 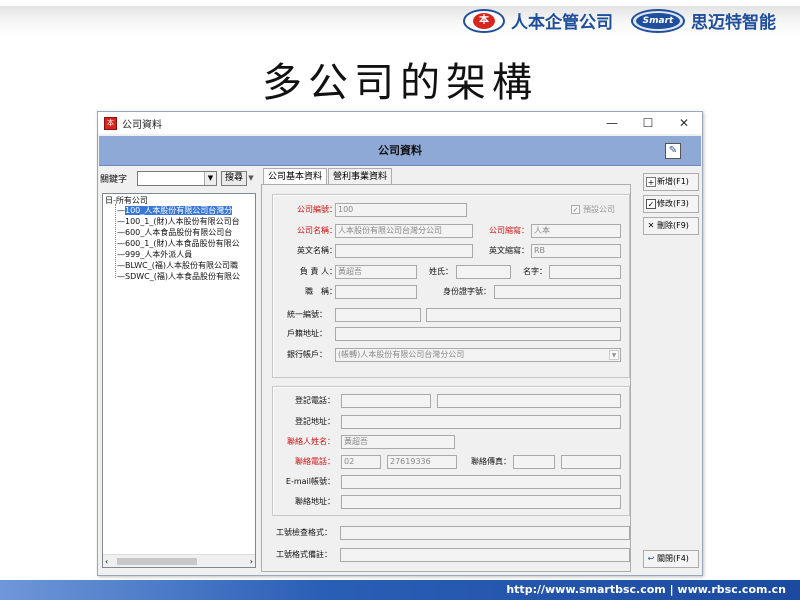 I want to click on owner-field: 黃超吾, so click(x=376, y=272).